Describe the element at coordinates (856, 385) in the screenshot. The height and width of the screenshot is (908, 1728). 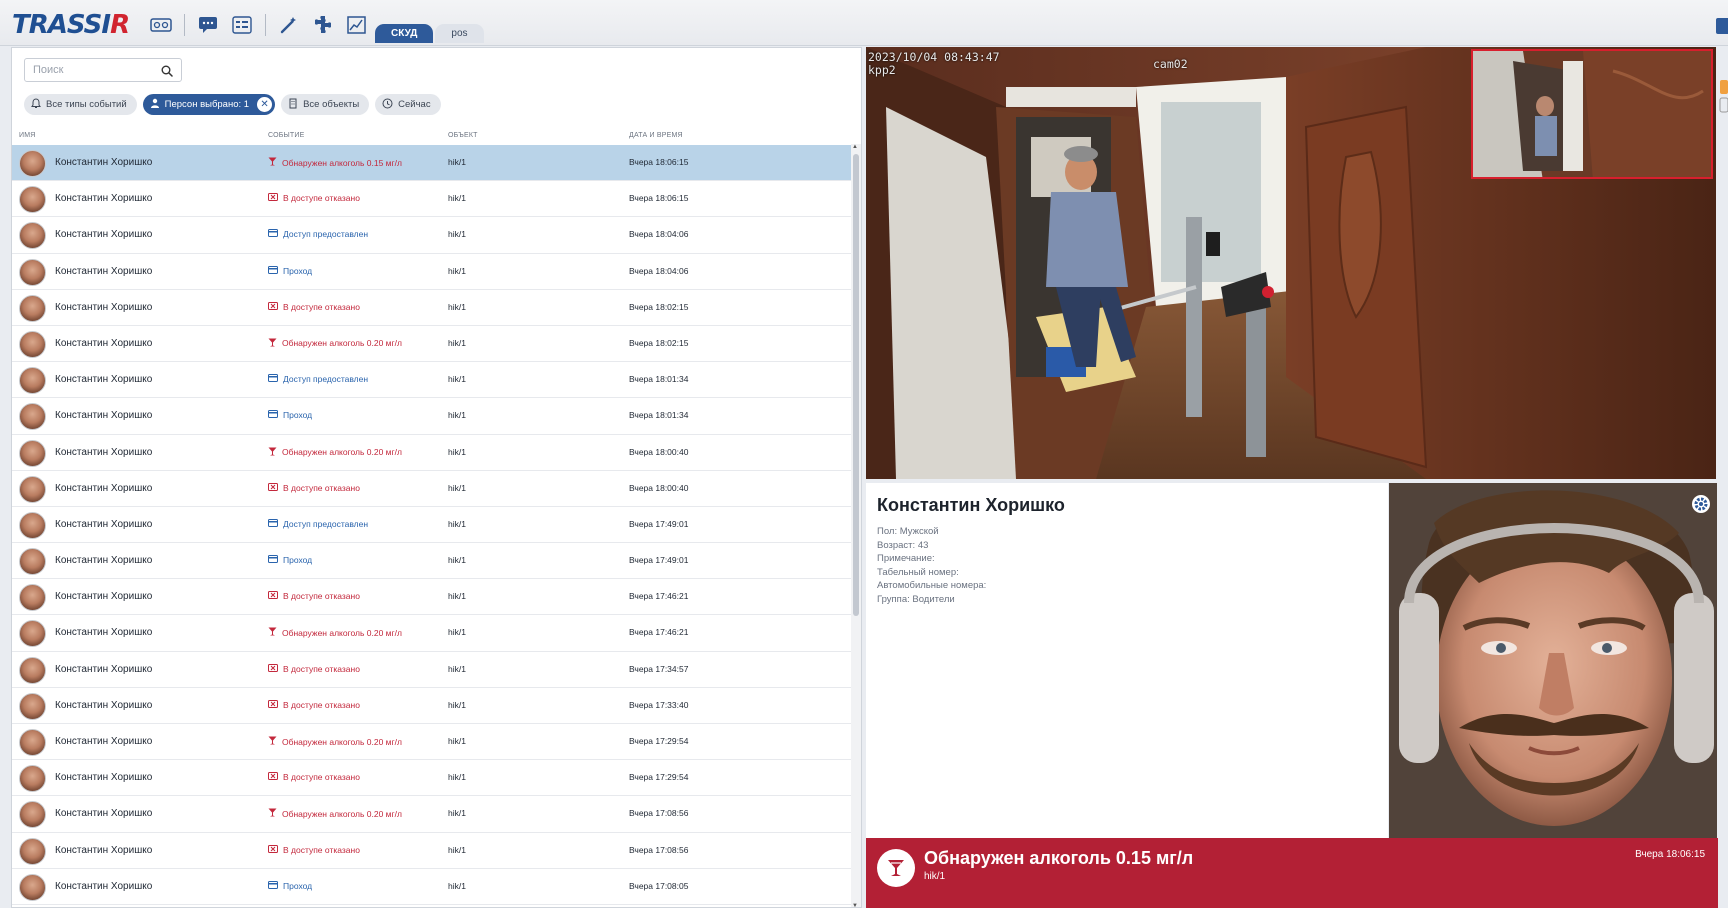
I see `scrollbar-thumb` at that location.